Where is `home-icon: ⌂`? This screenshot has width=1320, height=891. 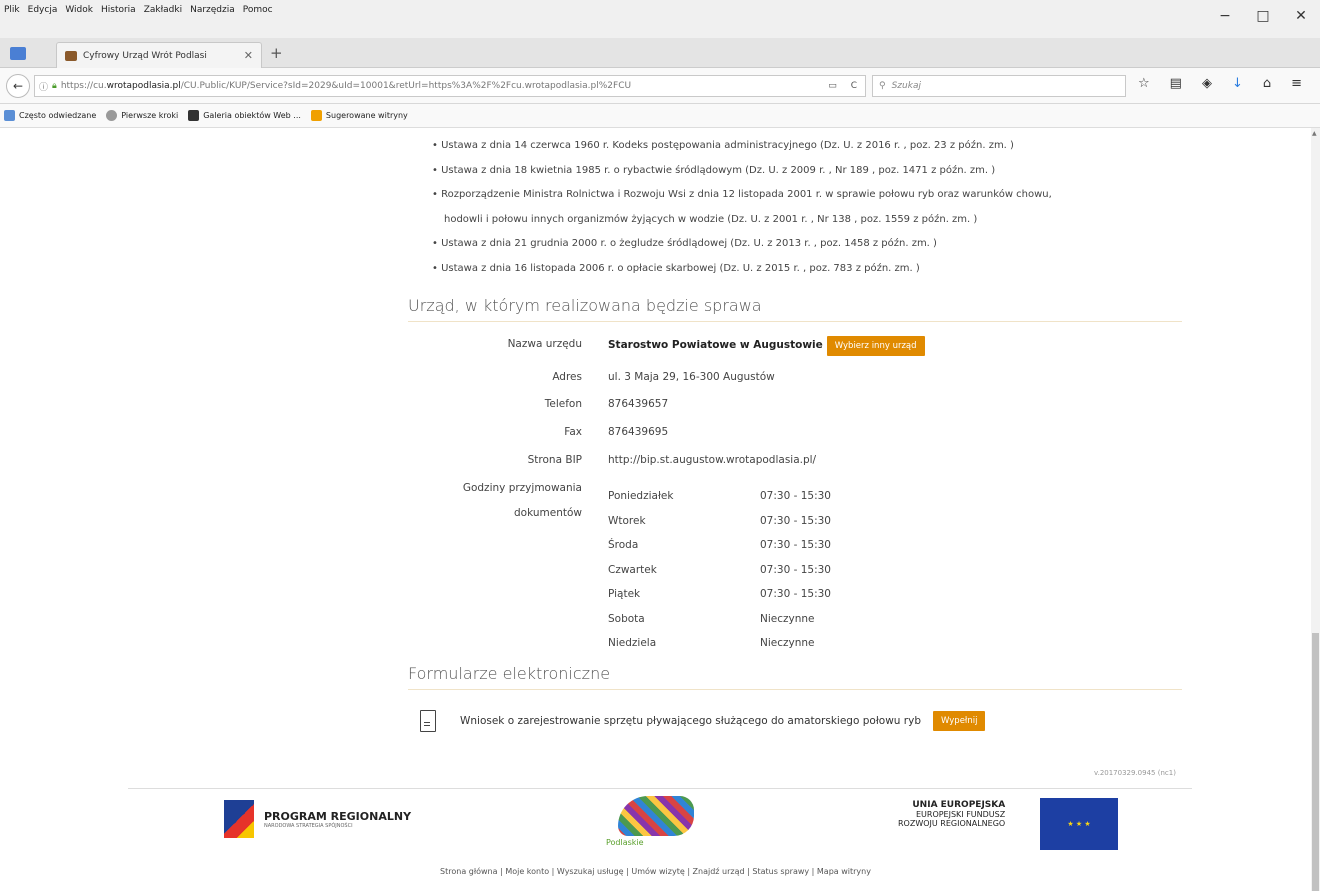
home-icon: ⌂ is located at coordinates (1267, 83).